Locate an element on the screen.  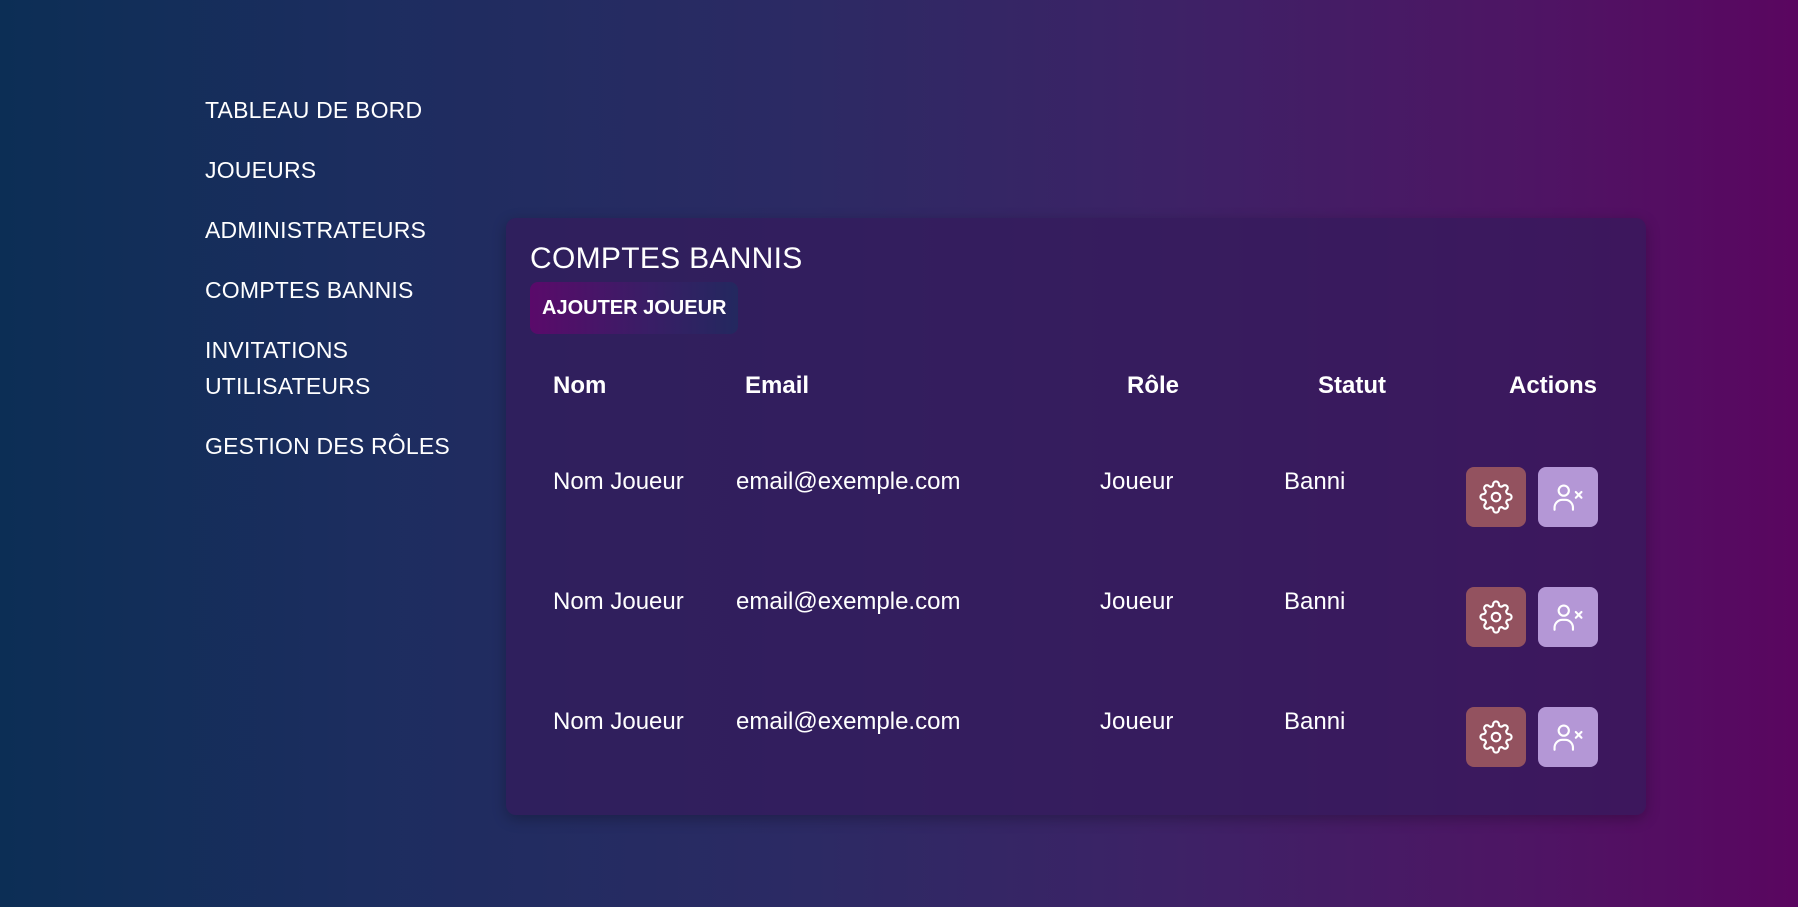
column-header-role: Rôle is located at coordinates (1153, 385).